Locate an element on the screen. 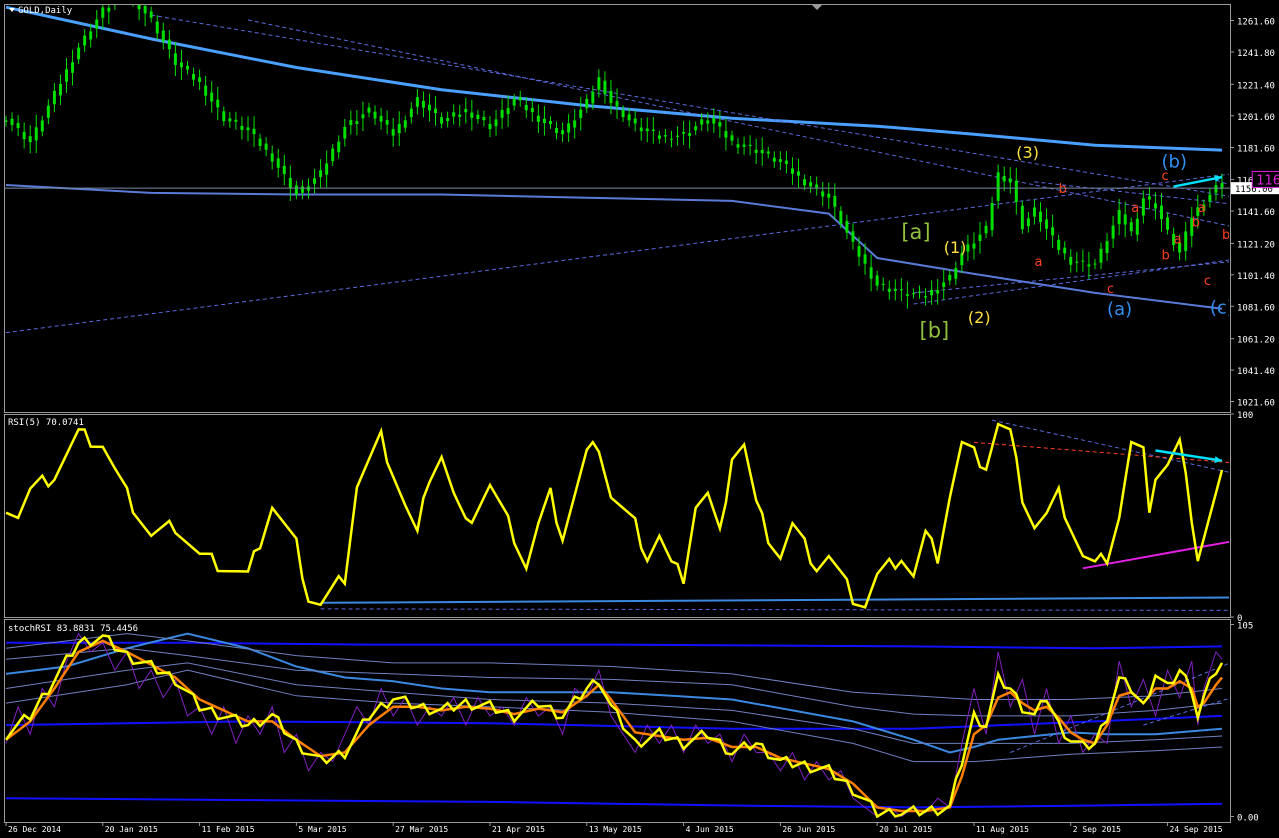  chart-title: GOLD,Daily is located at coordinates (45, 11).